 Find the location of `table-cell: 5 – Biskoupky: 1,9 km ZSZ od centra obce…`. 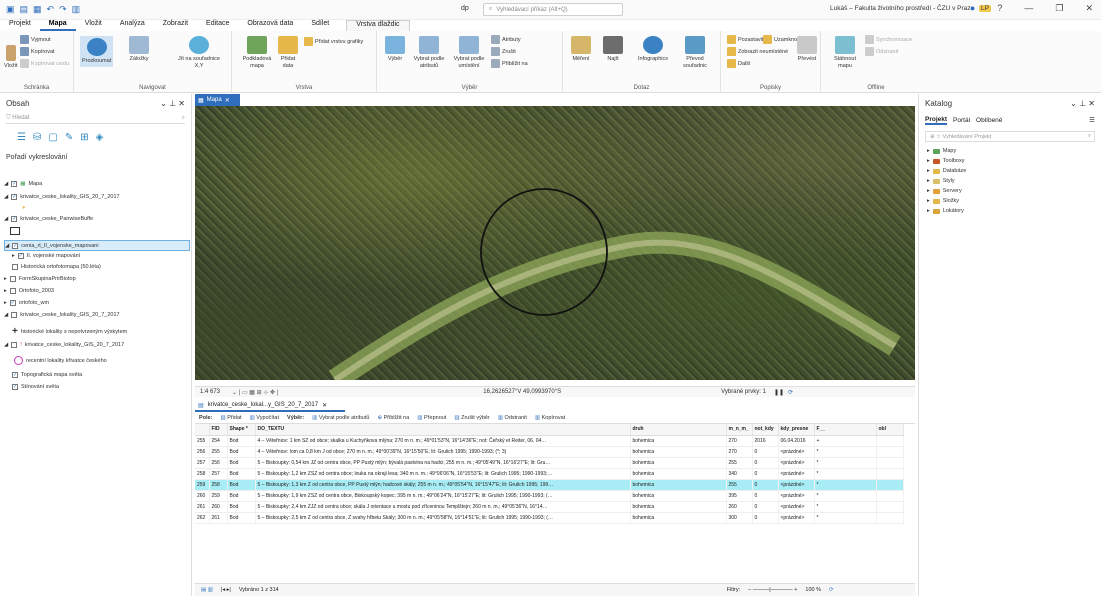

table-cell: 5 – Biskoupky: 1,9 km ZSZ od centra obce… is located at coordinates (443, 496).